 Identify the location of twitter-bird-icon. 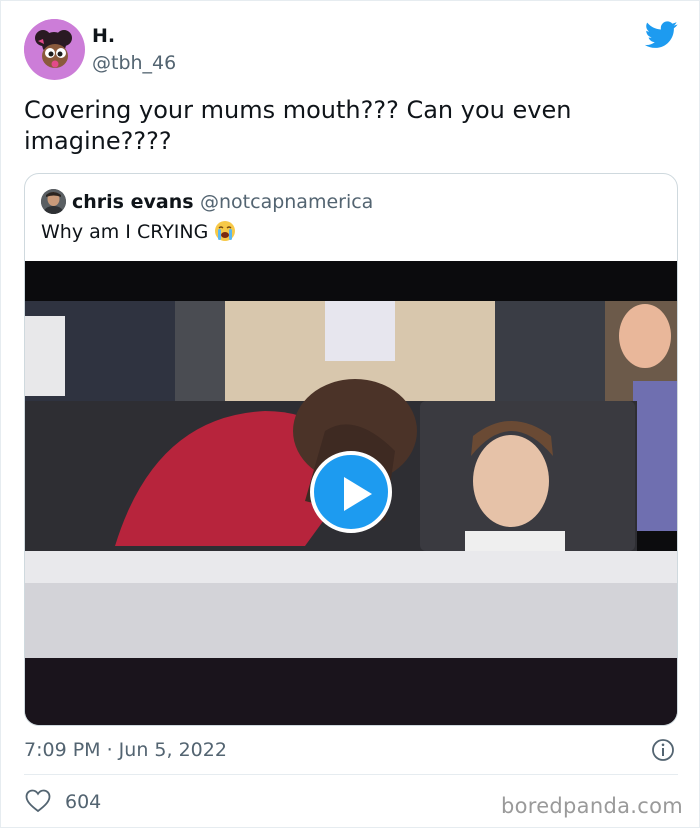
(661, 35).